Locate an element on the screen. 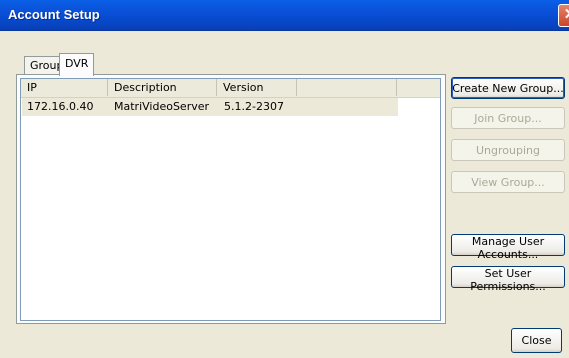 This screenshot has height=358, width=569. column-header-version: Version is located at coordinates (257, 87).